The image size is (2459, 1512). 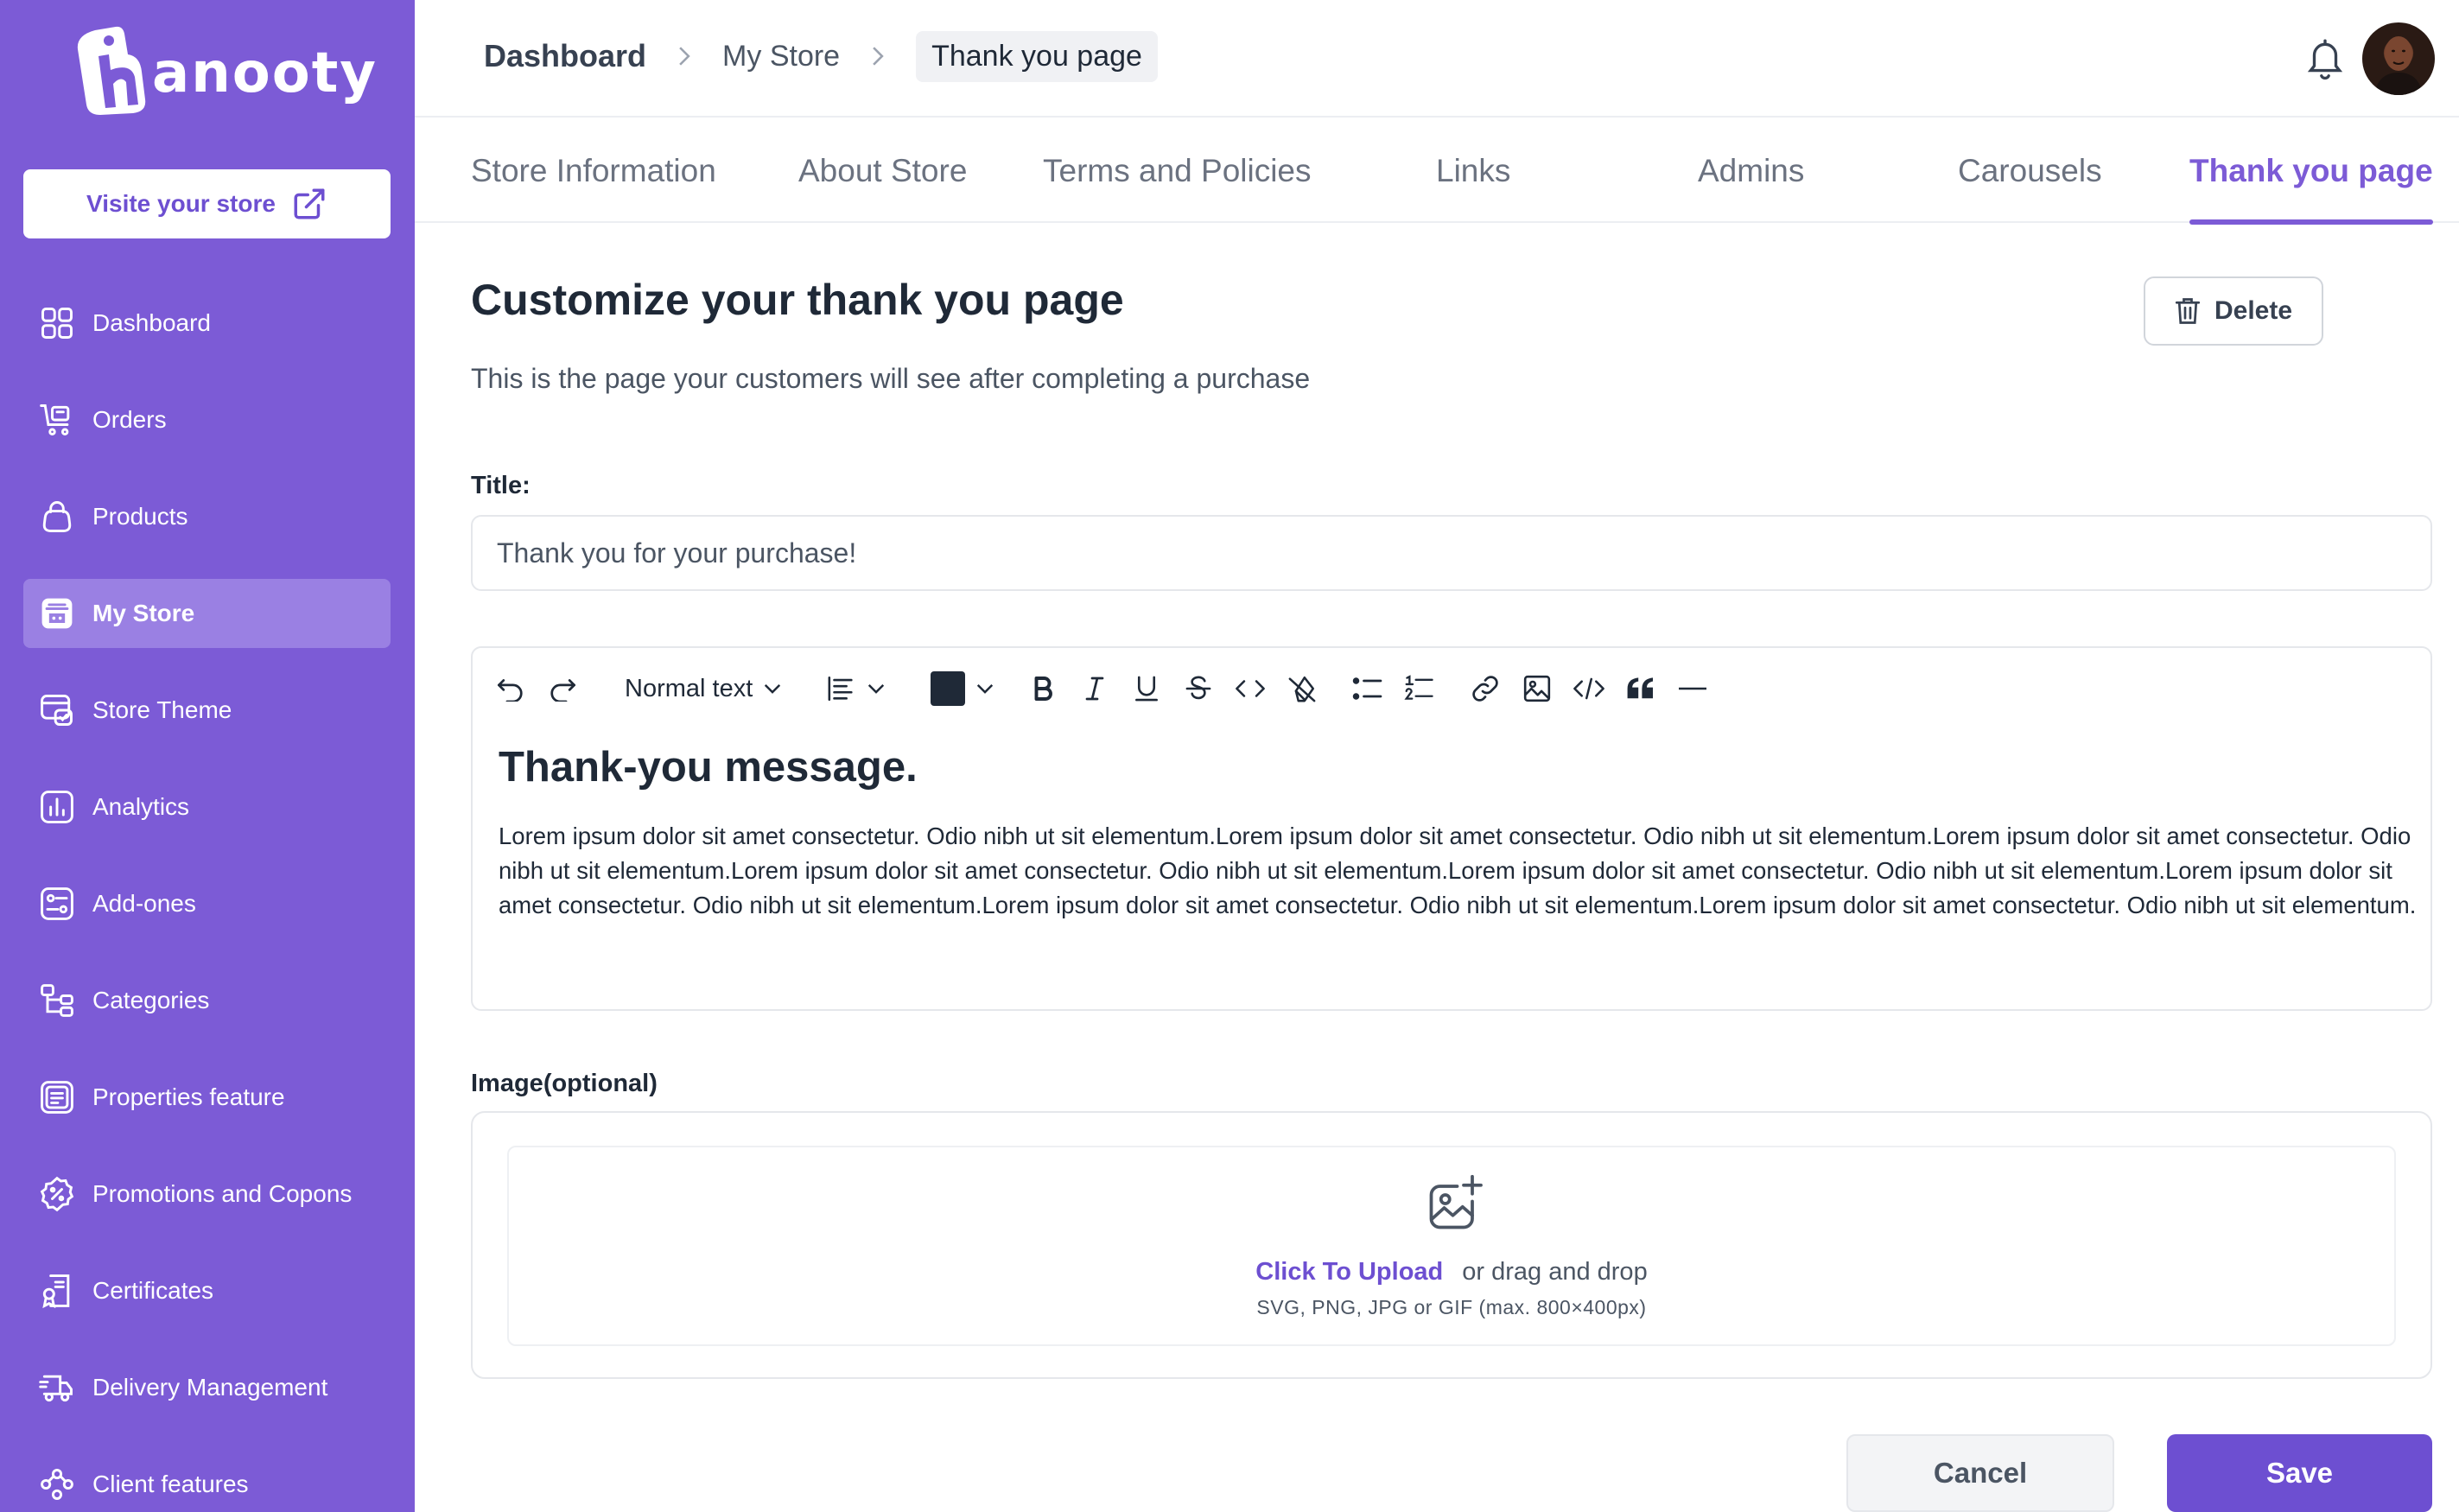 I want to click on visit-store-label: Visite your store, so click(x=181, y=203).